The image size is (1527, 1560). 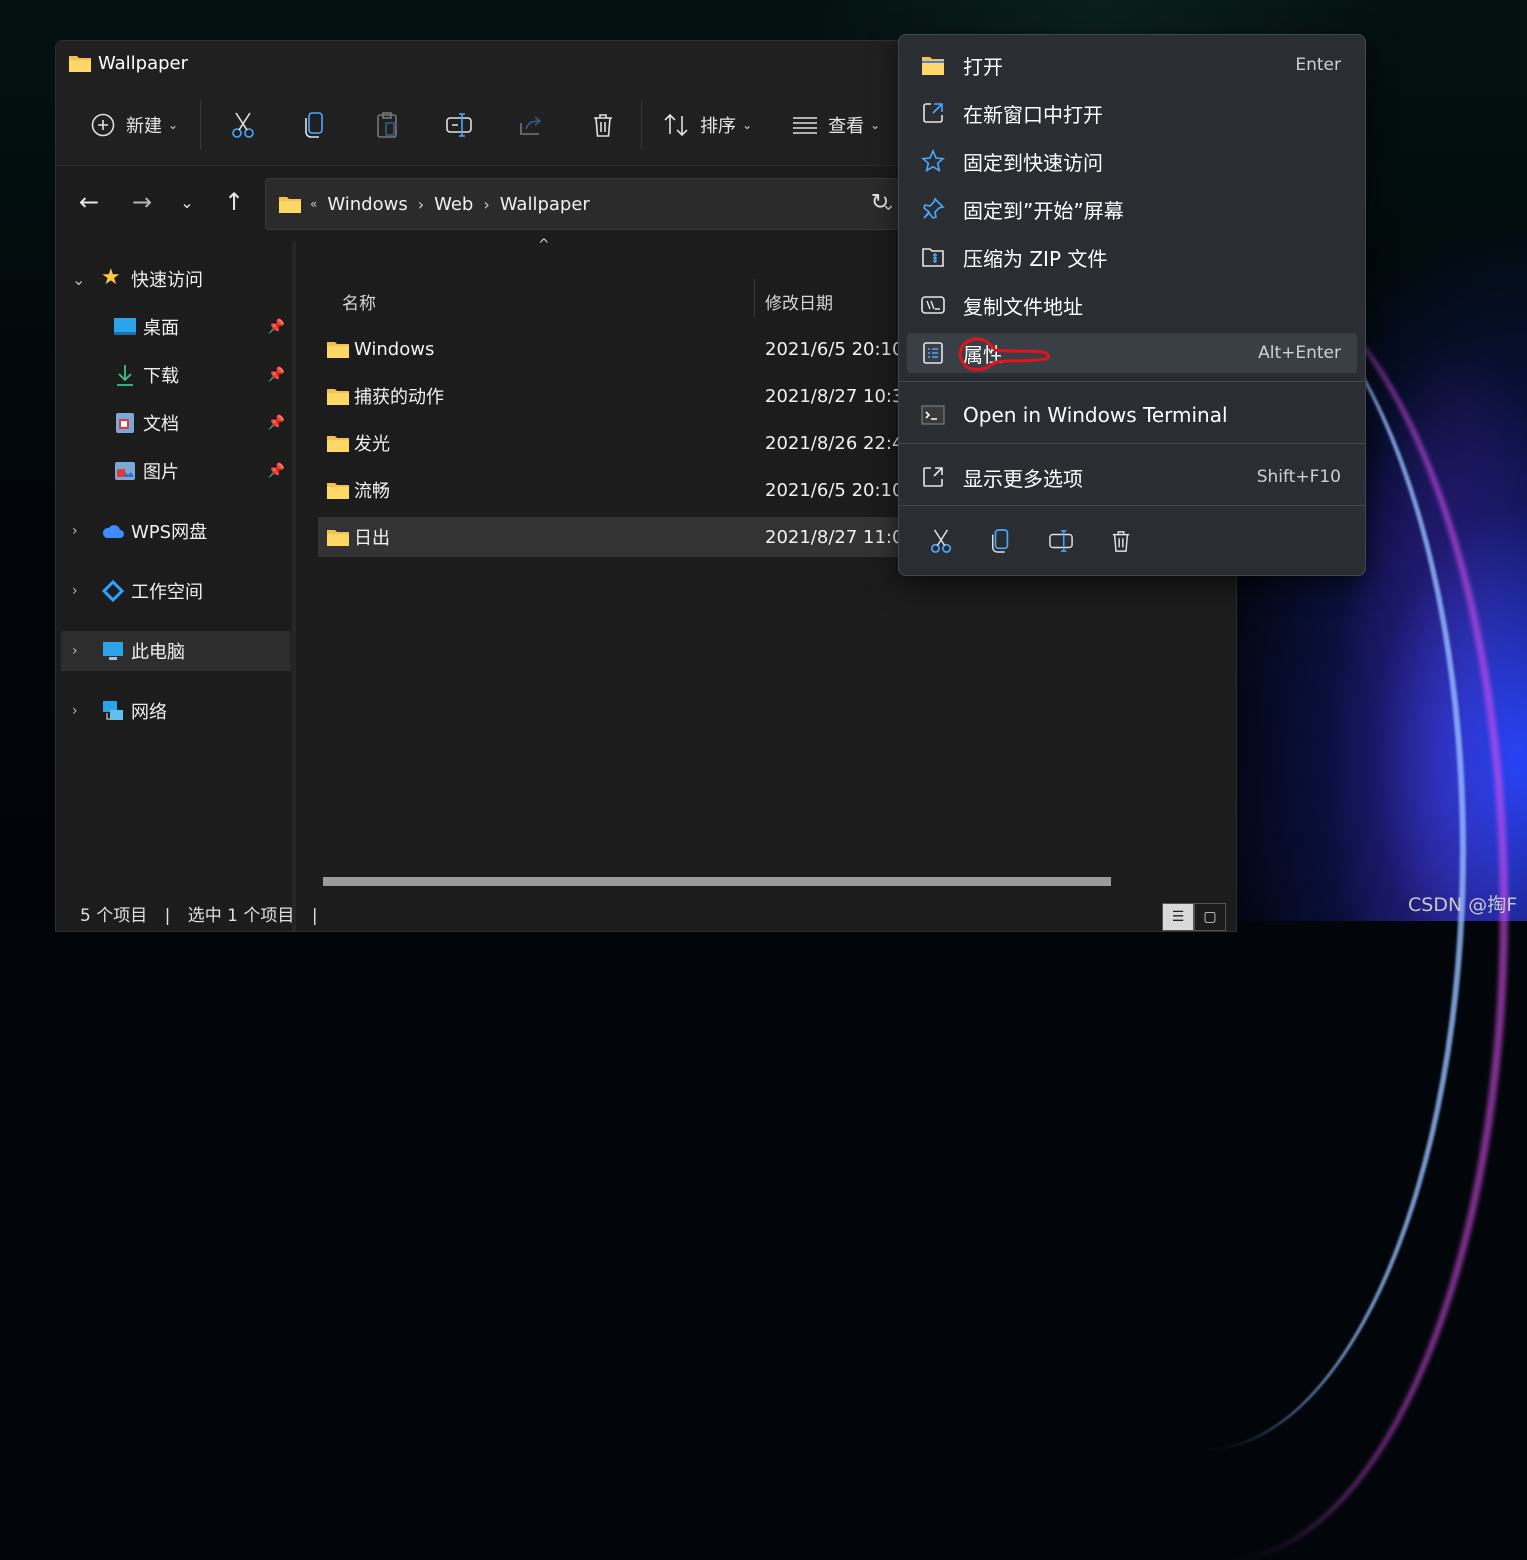 What do you see at coordinates (114, 916) in the screenshot?
I see `item-count: 5 个项目` at bounding box center [114, 916].